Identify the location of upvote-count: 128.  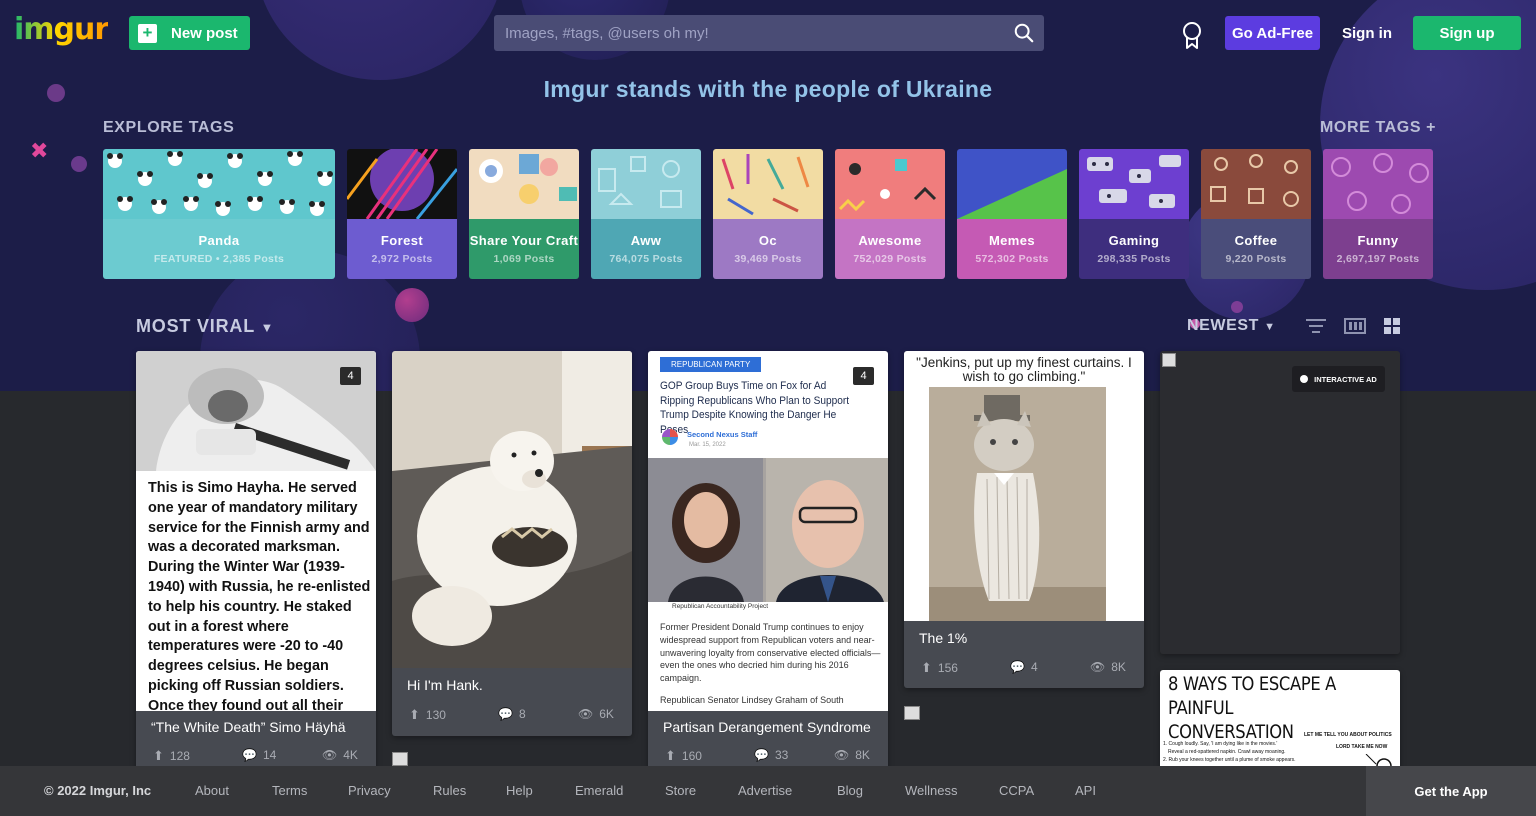
(179, 756).